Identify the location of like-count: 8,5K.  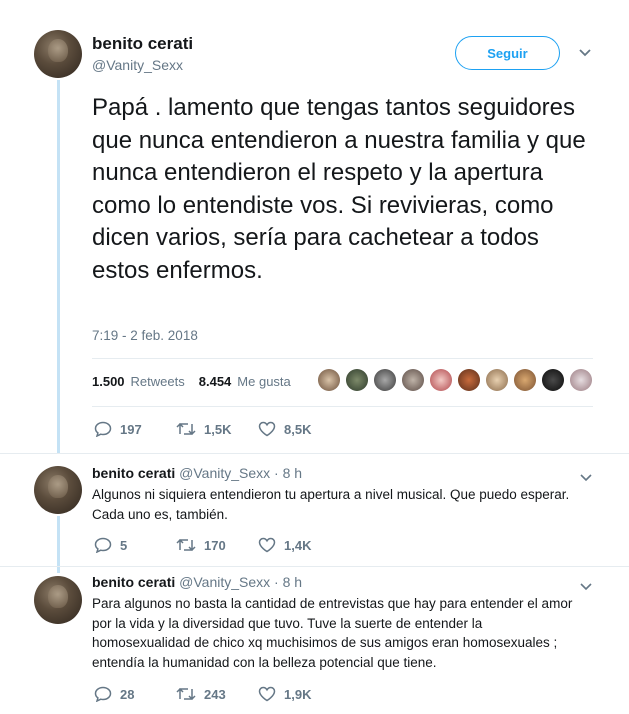
(298, 429).